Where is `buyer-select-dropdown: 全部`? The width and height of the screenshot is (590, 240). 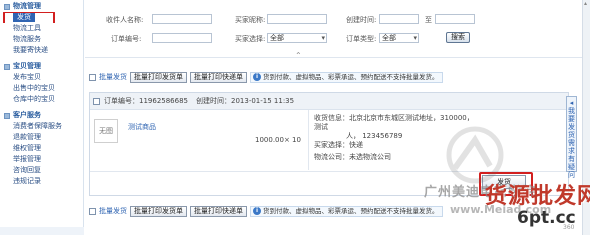 buyer-select-dropdown: 全部 is located at coordinates (297, 38).